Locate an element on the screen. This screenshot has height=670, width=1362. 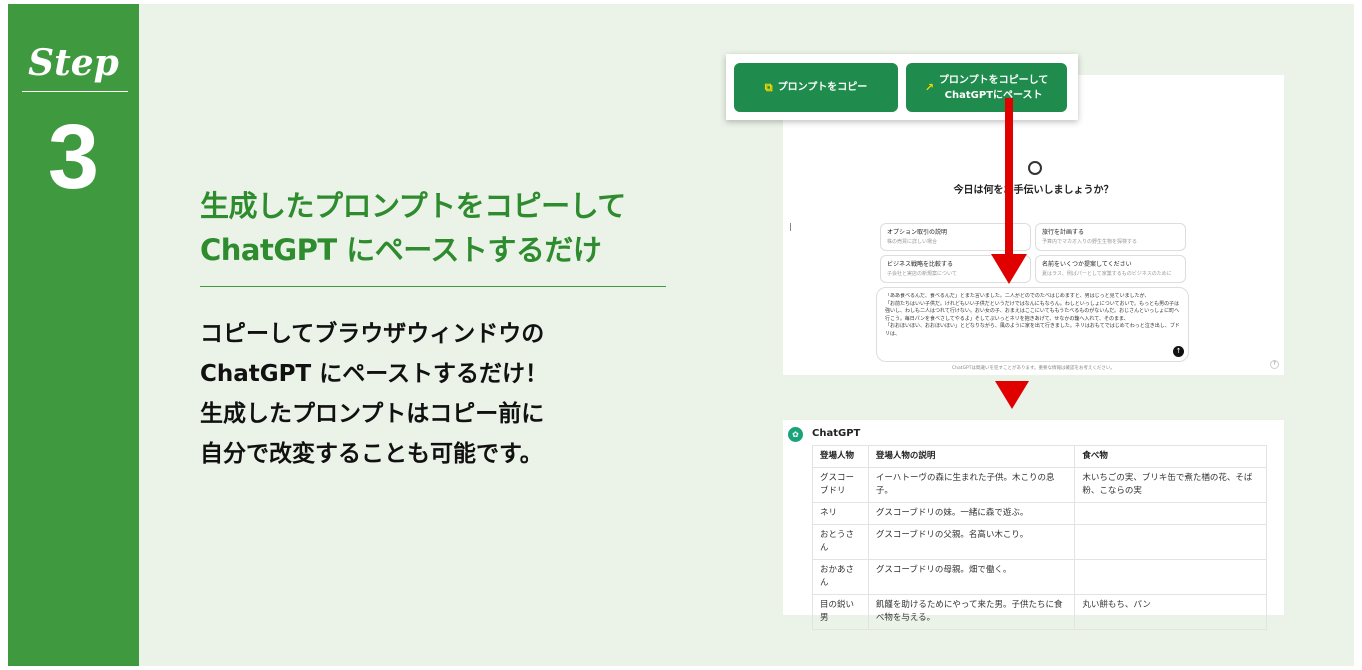
body-line-2: ChatGPT にペーストするだけ！ is located at coordinates (374, 374).